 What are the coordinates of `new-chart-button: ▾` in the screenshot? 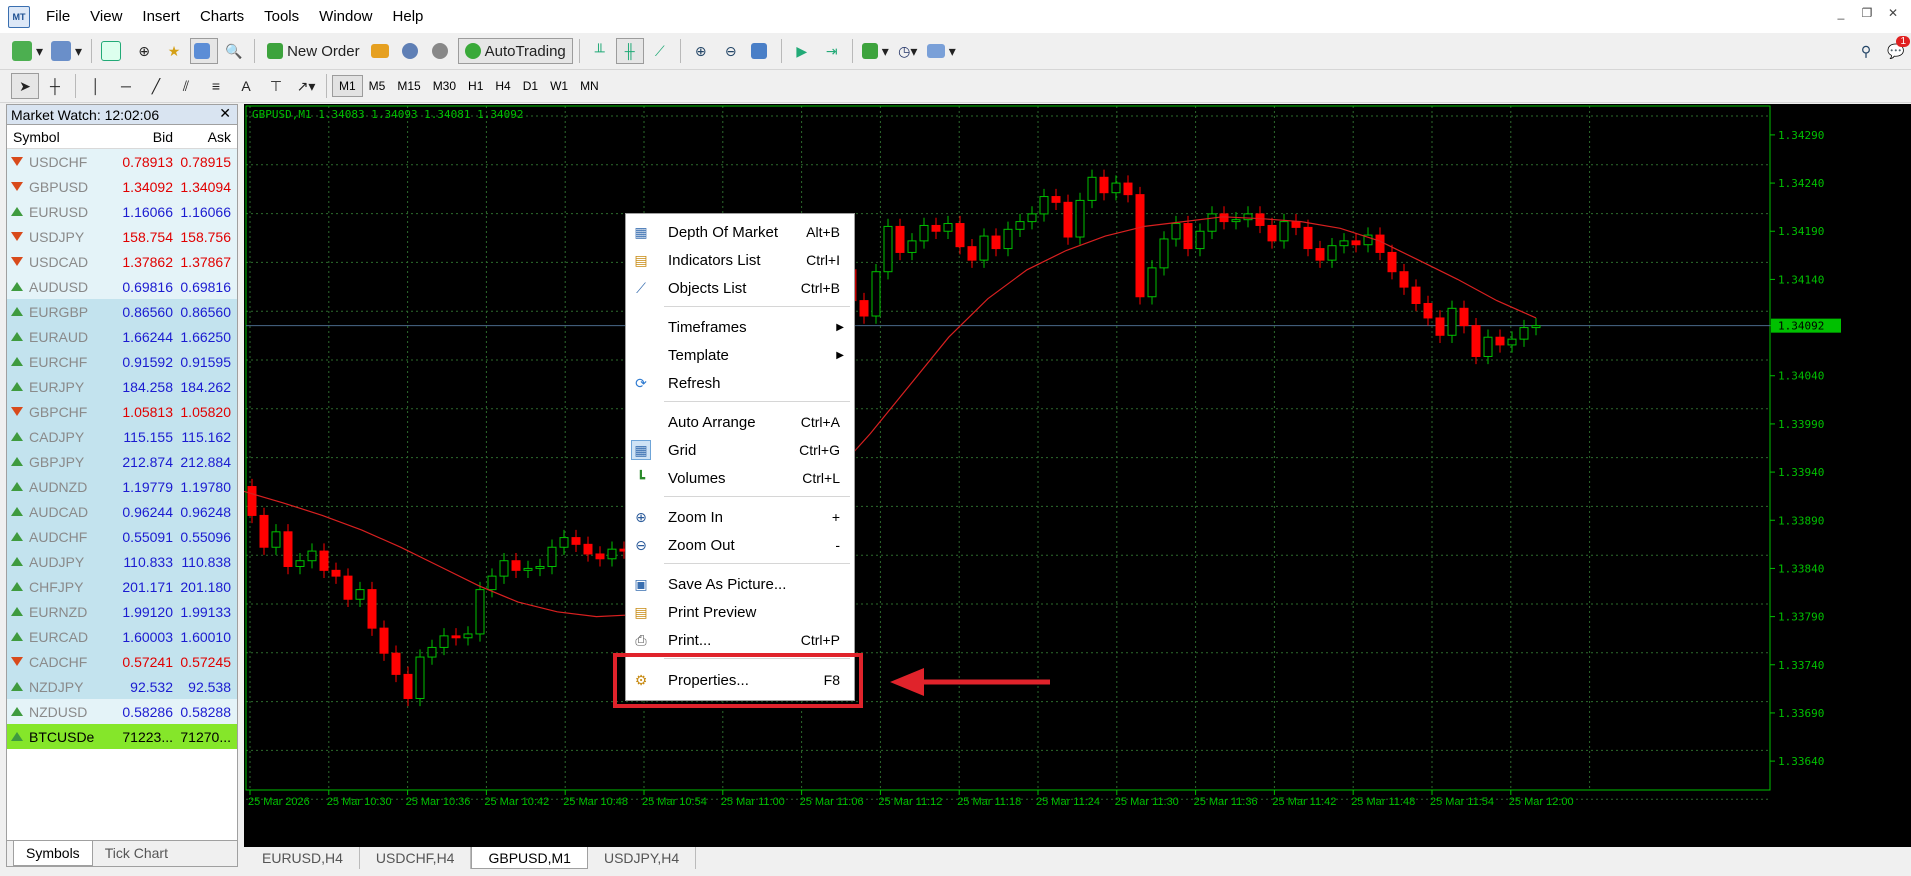 It's located at (27, 51).